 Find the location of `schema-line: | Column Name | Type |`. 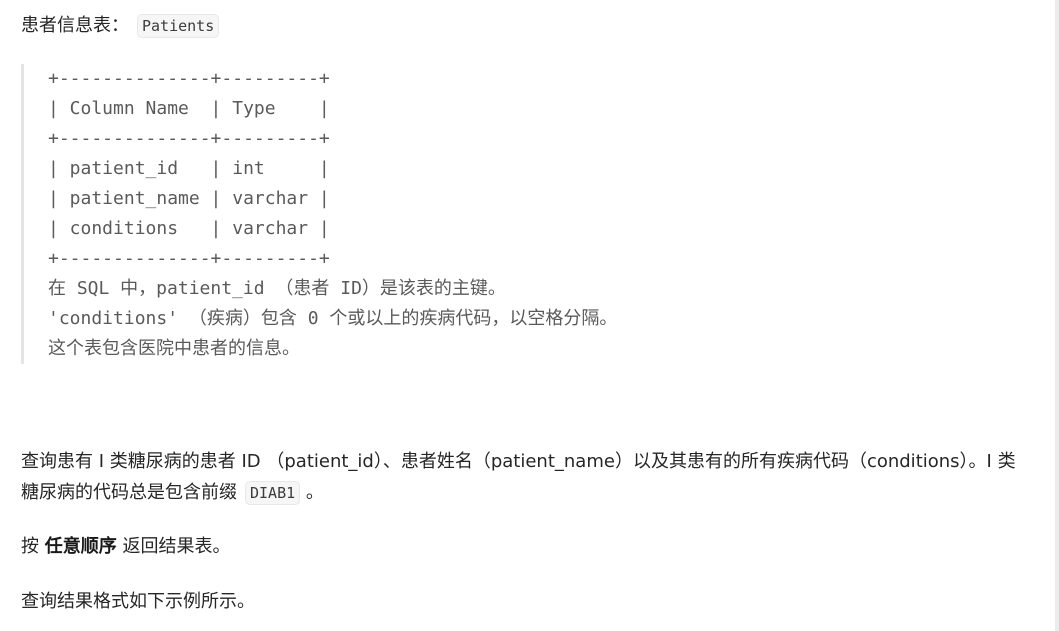

schema-line: | Column Name | Type | is located at coordinates (189, 108).